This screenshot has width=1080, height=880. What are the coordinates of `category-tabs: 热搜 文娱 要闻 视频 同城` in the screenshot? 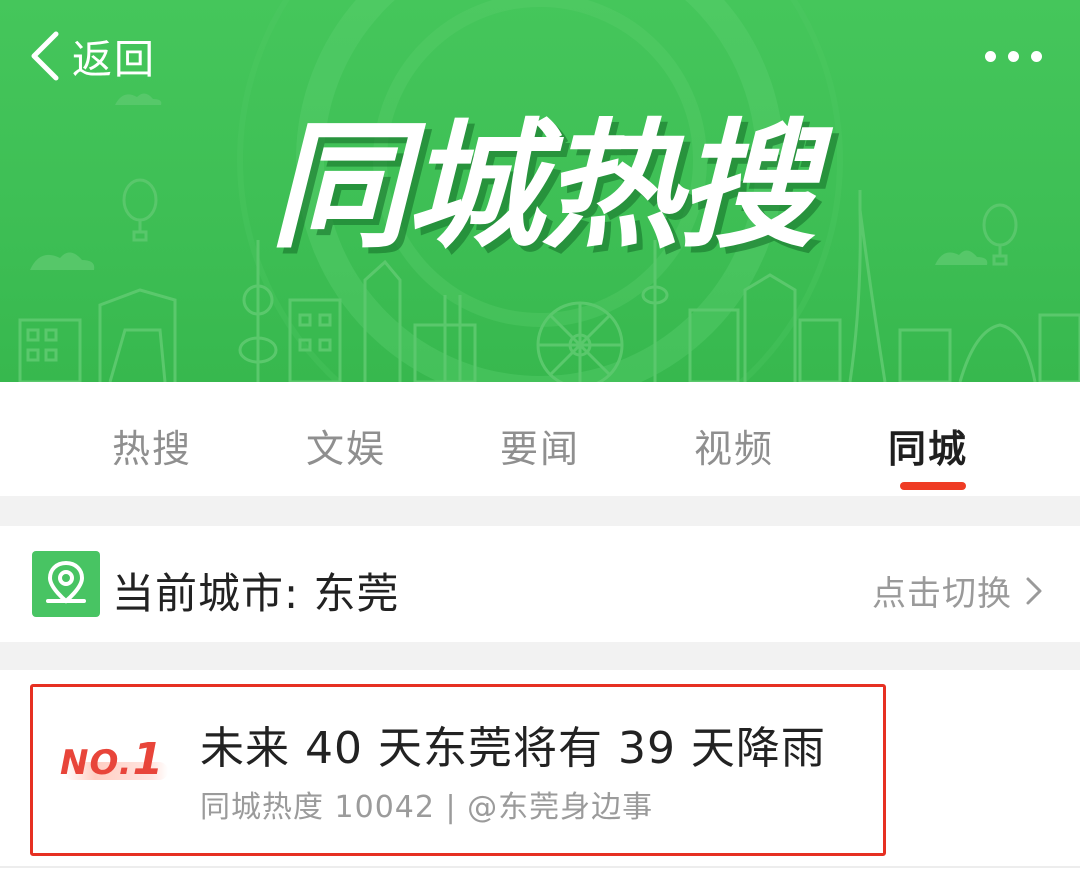 It's located at (540, 439).